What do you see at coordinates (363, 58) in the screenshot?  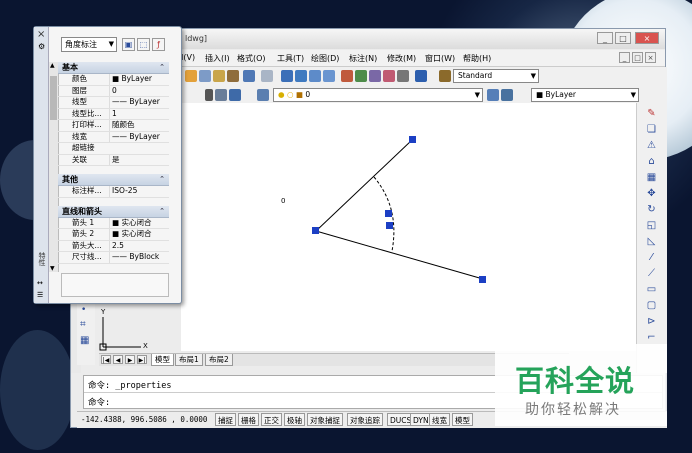 I see `menu-dimension: 标注(N)` at bounding box center [363, 58].